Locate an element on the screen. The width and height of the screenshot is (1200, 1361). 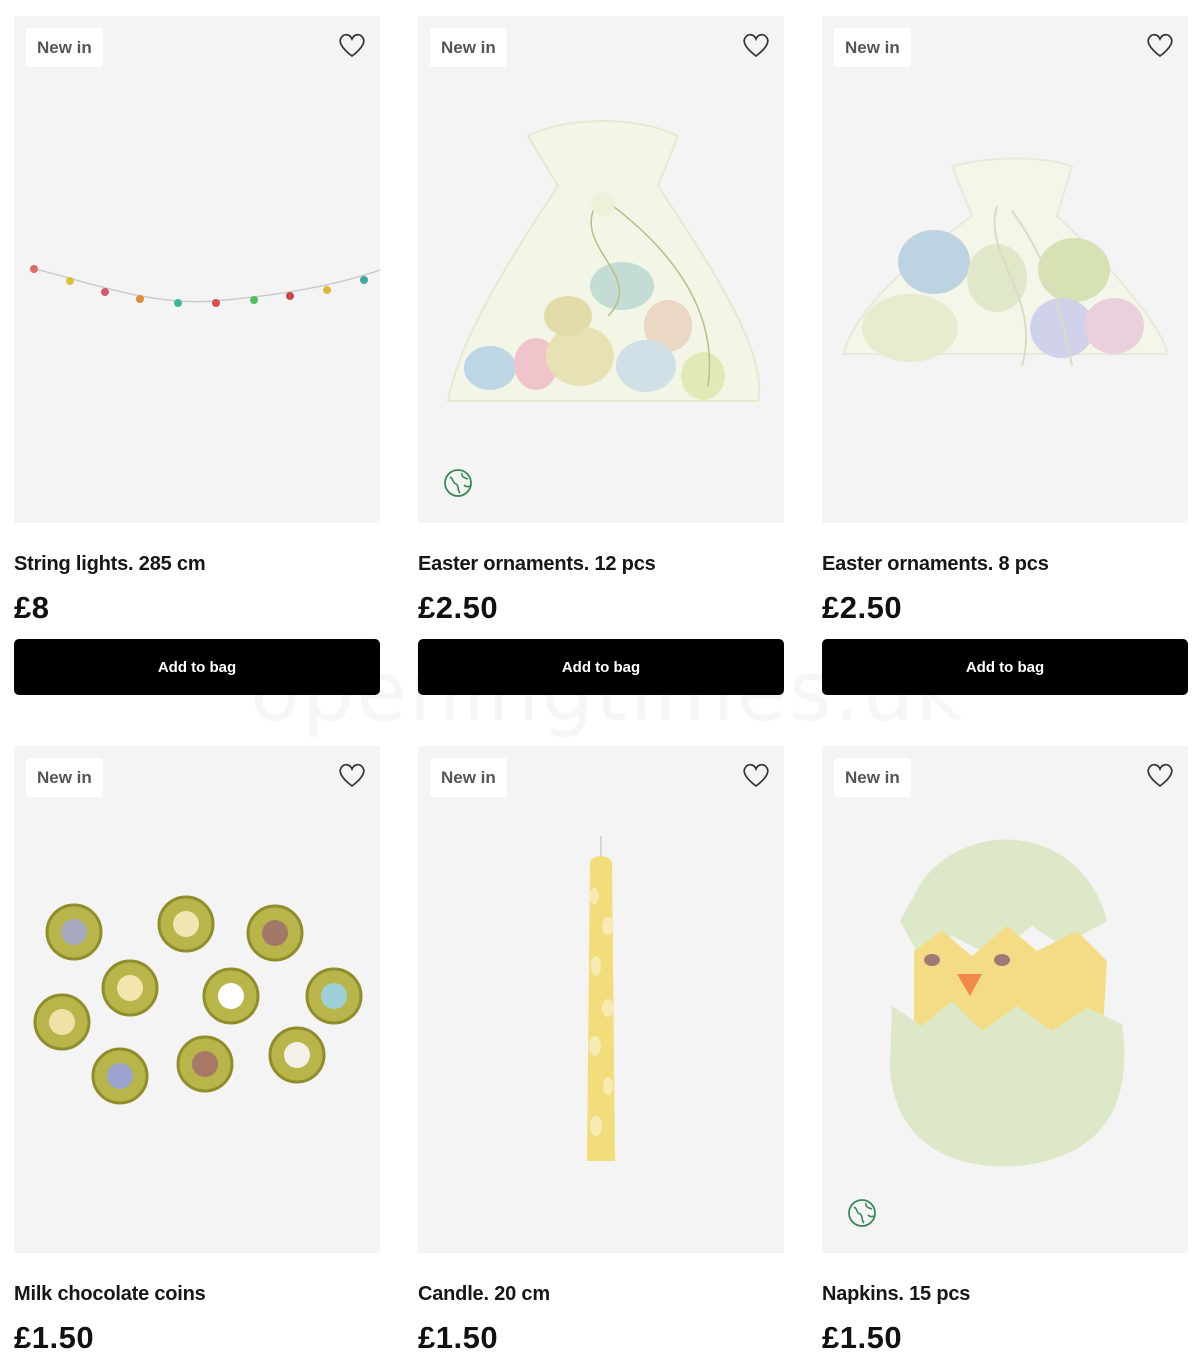
product-title: Napkins. 15 pcs is located at coordinates (896, 1294).